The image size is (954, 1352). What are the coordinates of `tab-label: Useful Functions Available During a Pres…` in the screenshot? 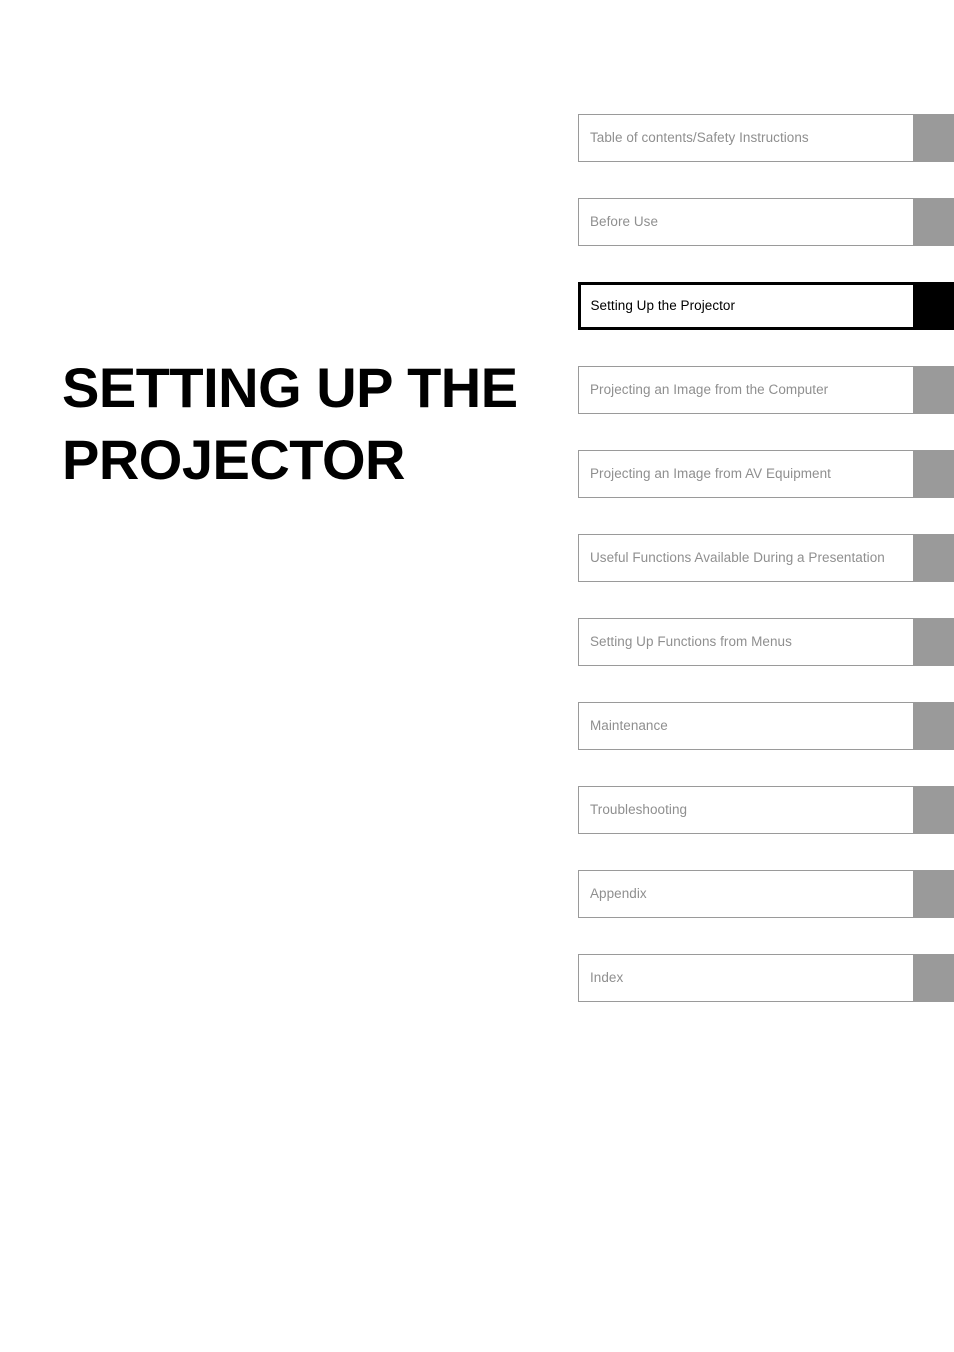 It's located at (737, 558).